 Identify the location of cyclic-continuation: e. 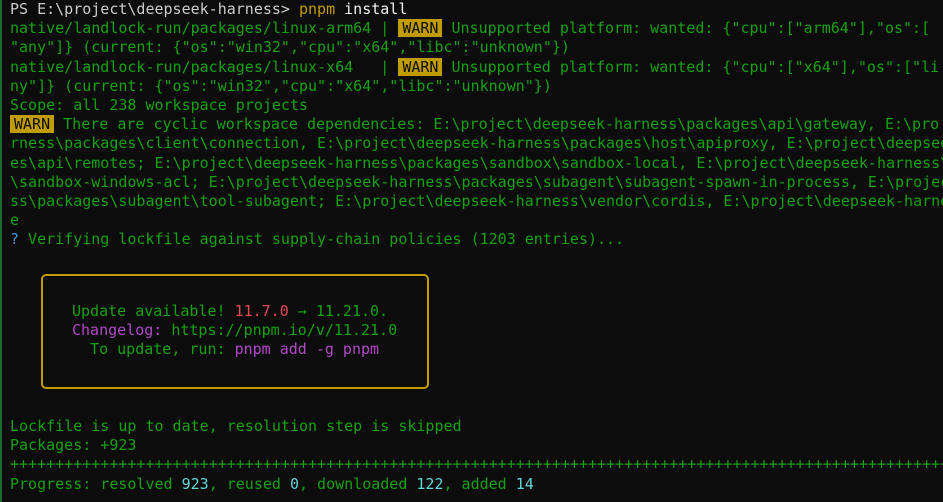
(15, 220).